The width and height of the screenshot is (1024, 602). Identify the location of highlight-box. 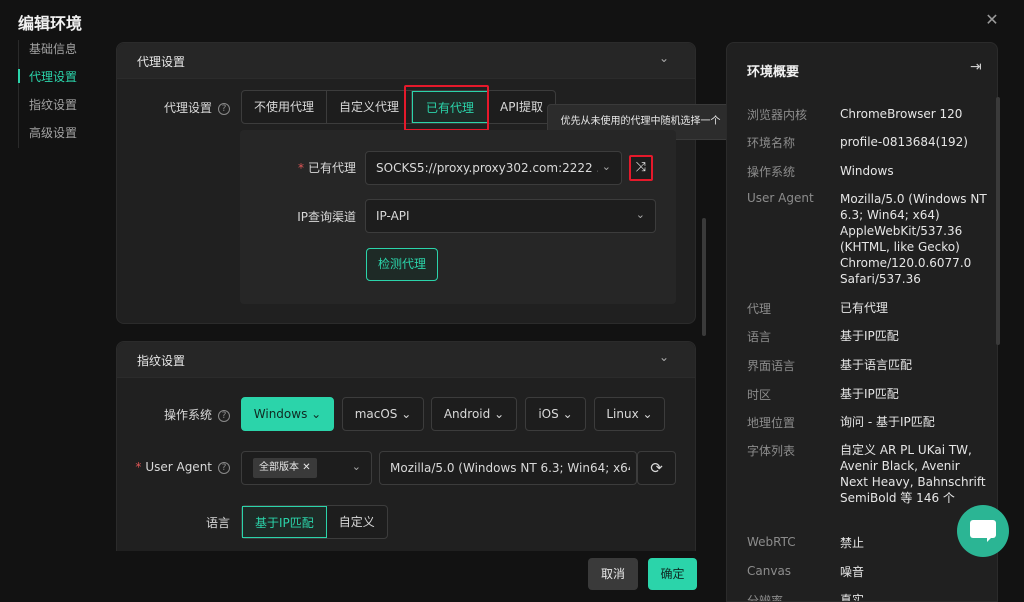
(446, 108).